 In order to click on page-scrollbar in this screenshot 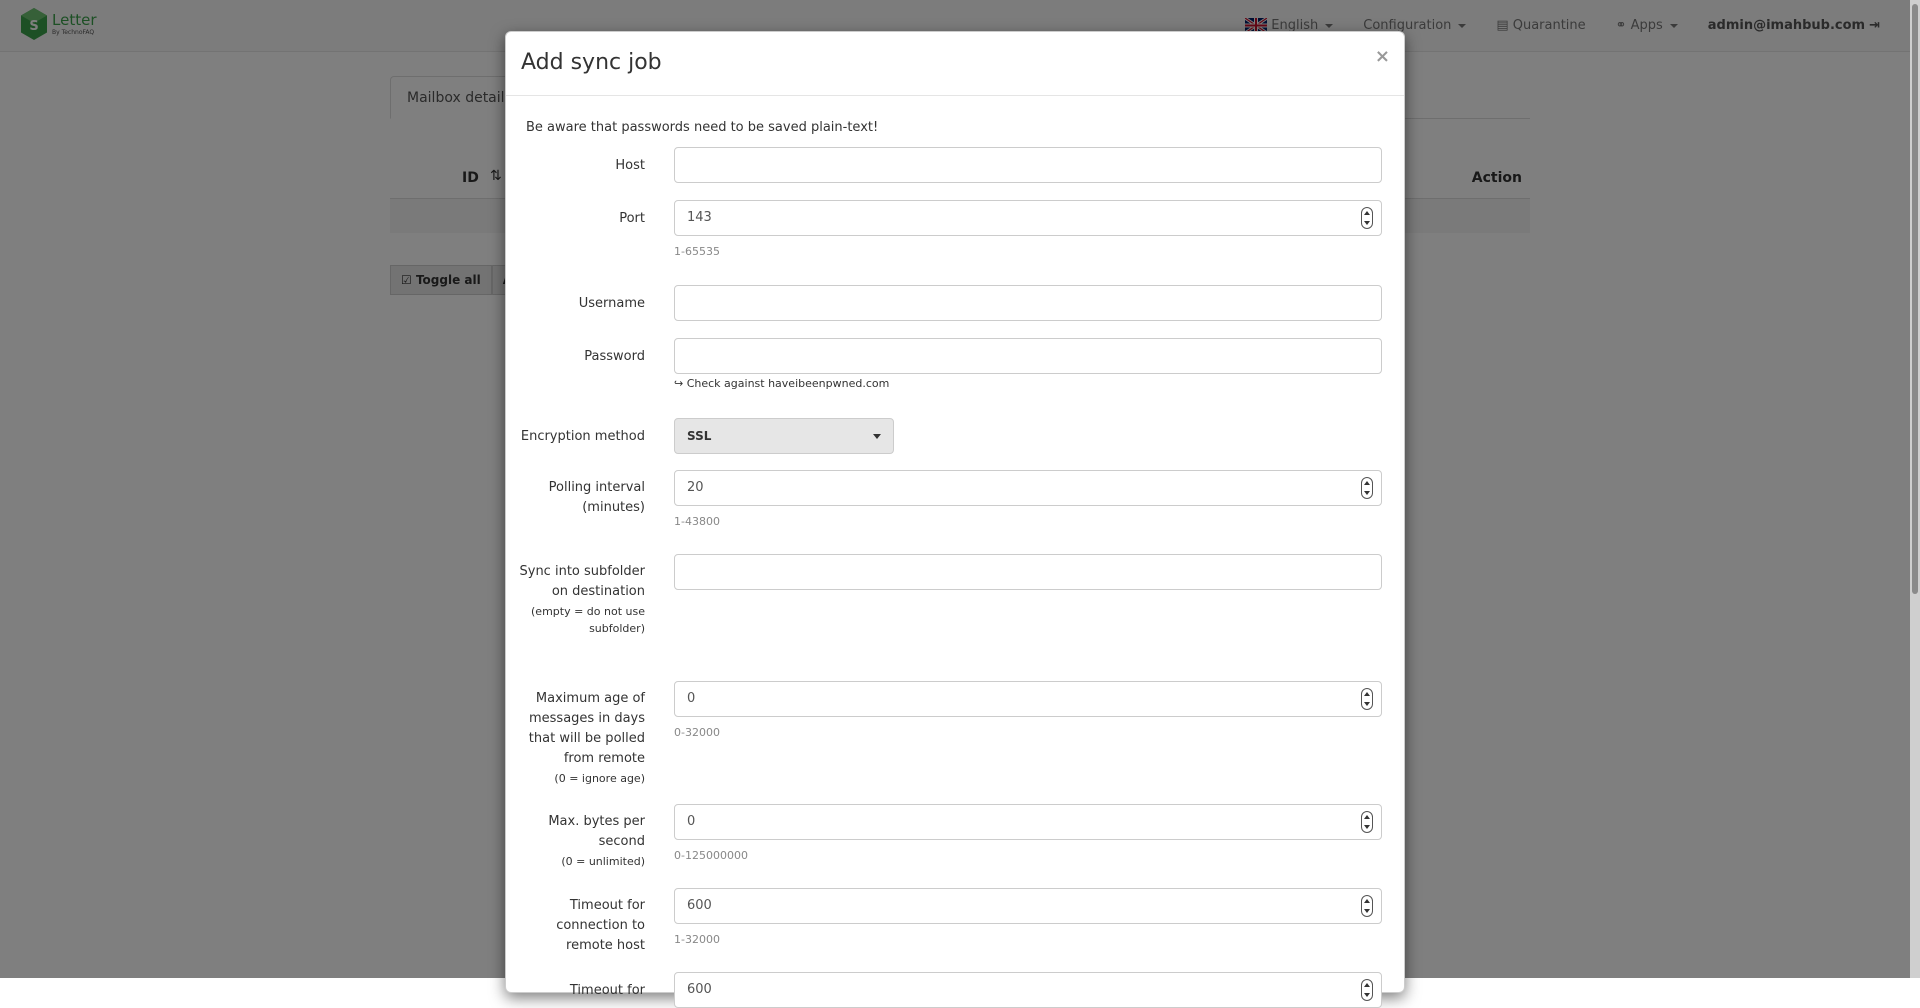, I will do `click(1915, 489)`.